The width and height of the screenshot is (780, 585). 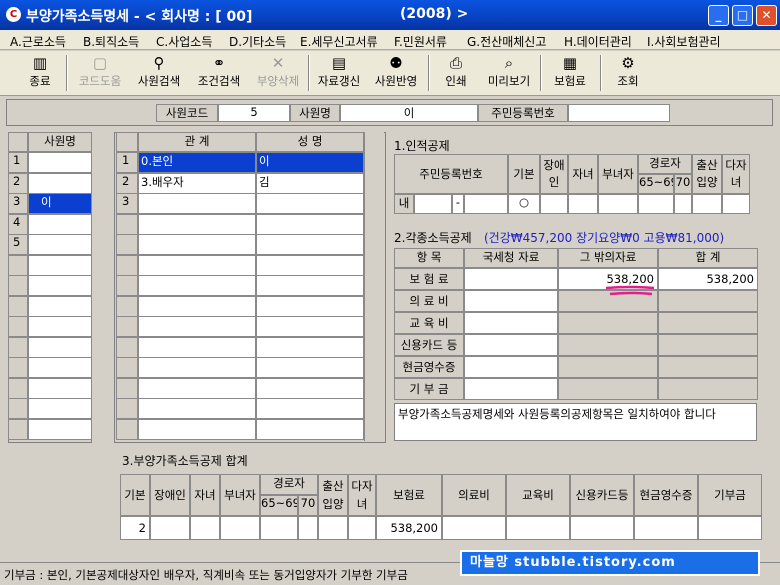 What do you see at coordinates (619, 113) in the screenshot?
I see `rrn-field` at bounding box center [619, 113].